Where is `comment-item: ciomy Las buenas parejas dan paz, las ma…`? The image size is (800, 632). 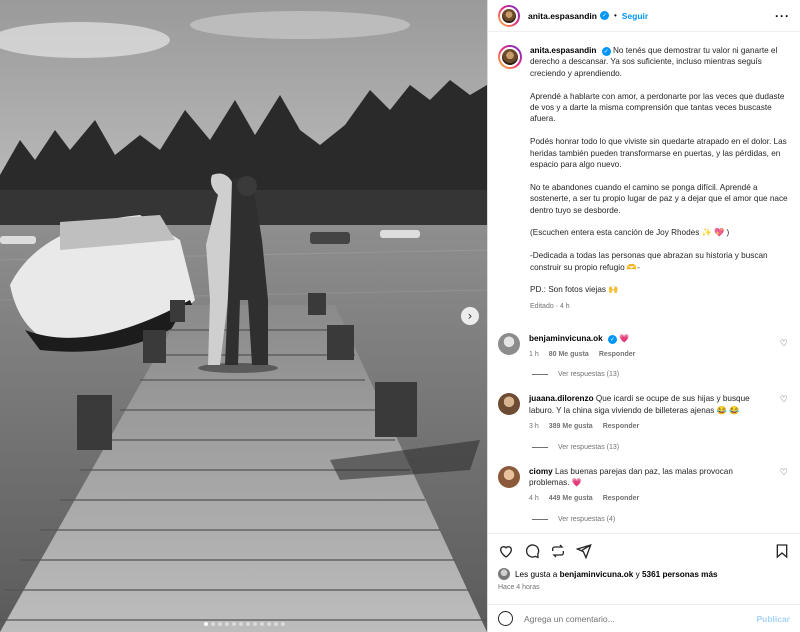
comment-item: ciomy Las buenas parejas dan paz, las ma… is located at coordinates (644, 485).